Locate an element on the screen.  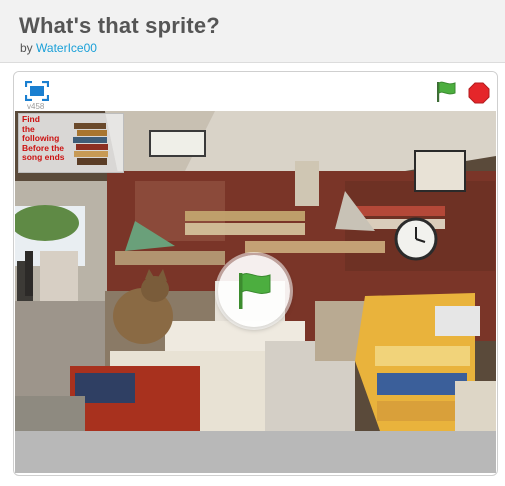
project-header: What's that sprite? by WaterIce00 is located at coordinates (252, 31).